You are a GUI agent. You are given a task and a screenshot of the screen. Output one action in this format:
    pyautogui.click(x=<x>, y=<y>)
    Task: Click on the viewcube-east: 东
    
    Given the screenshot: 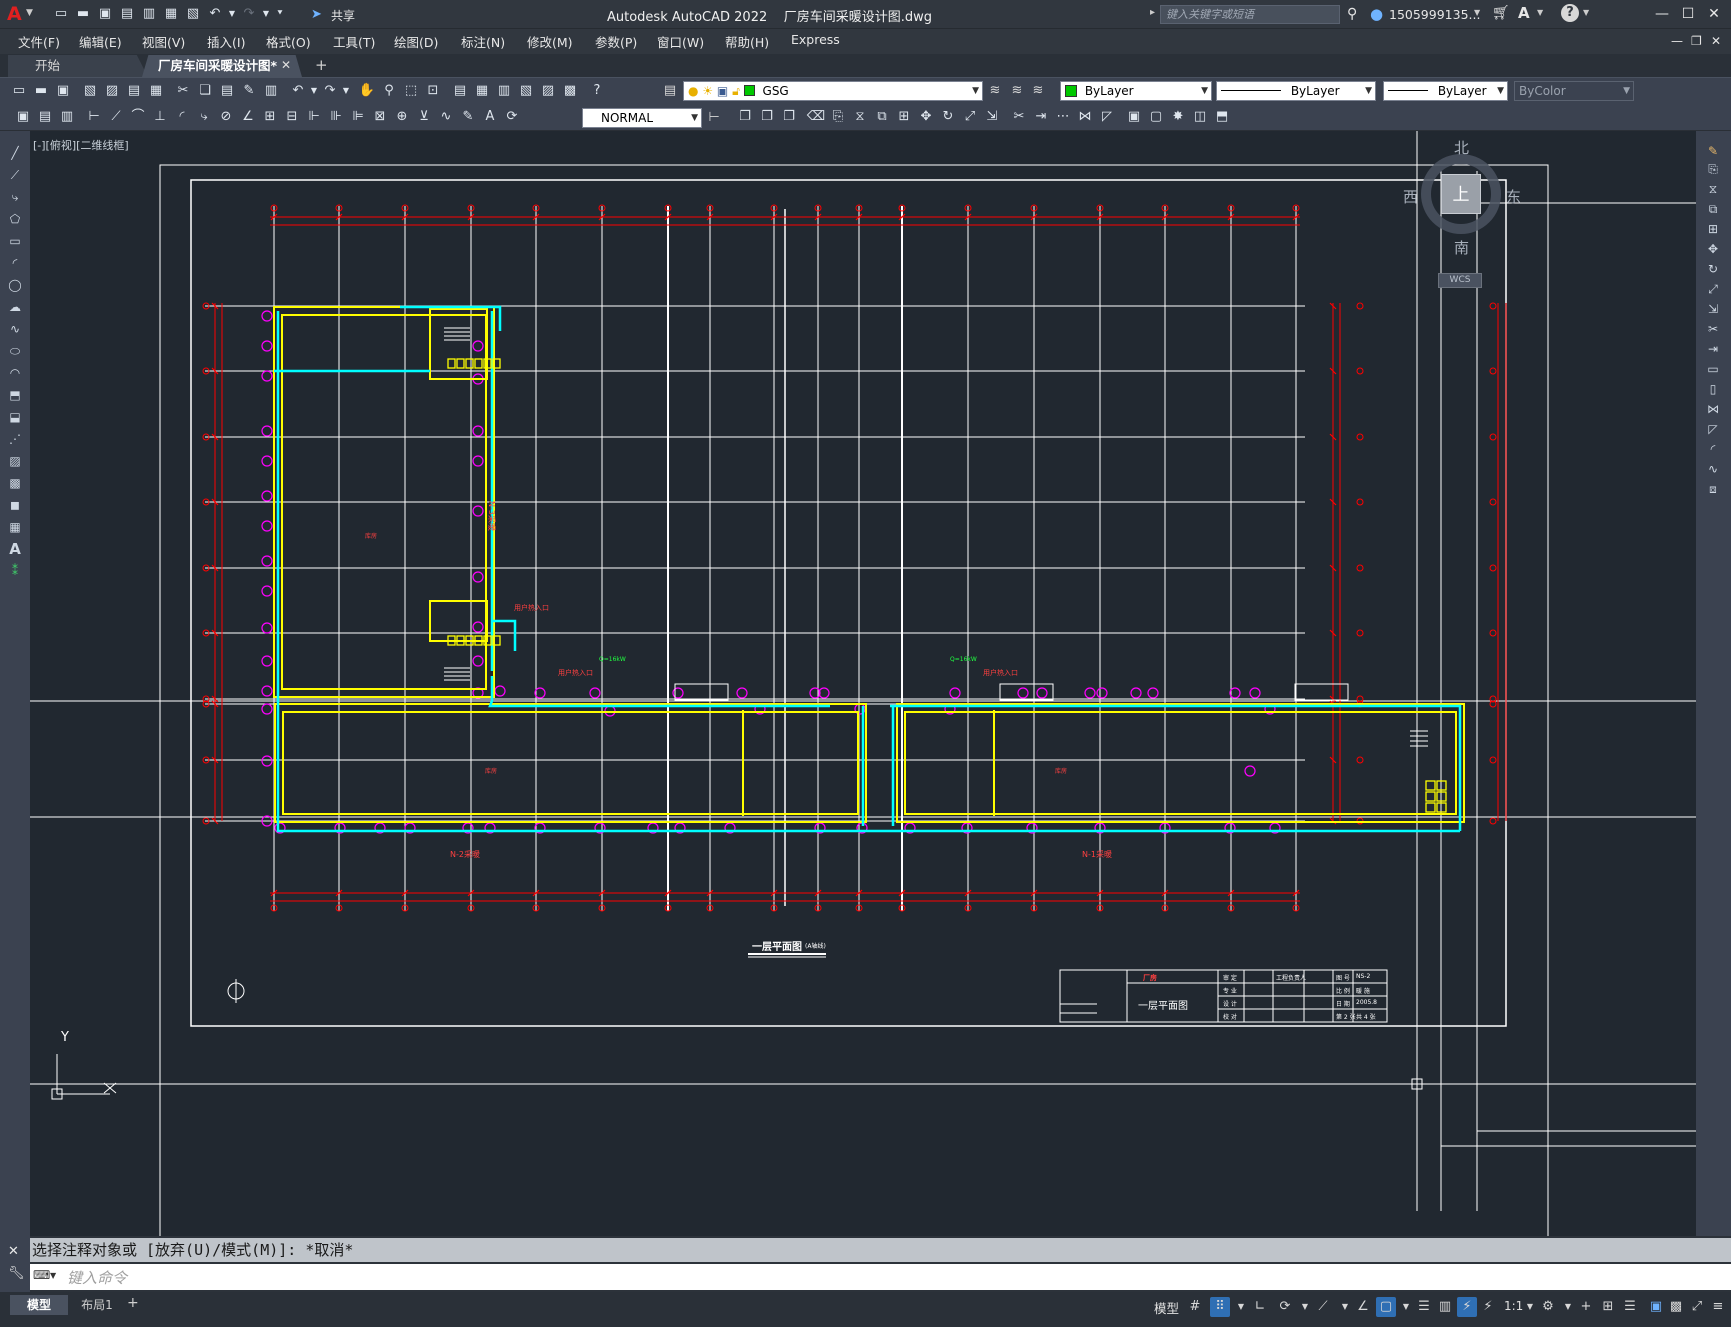 What is the action you would take?
    pyautogui.click(x=1513, y=196)
    